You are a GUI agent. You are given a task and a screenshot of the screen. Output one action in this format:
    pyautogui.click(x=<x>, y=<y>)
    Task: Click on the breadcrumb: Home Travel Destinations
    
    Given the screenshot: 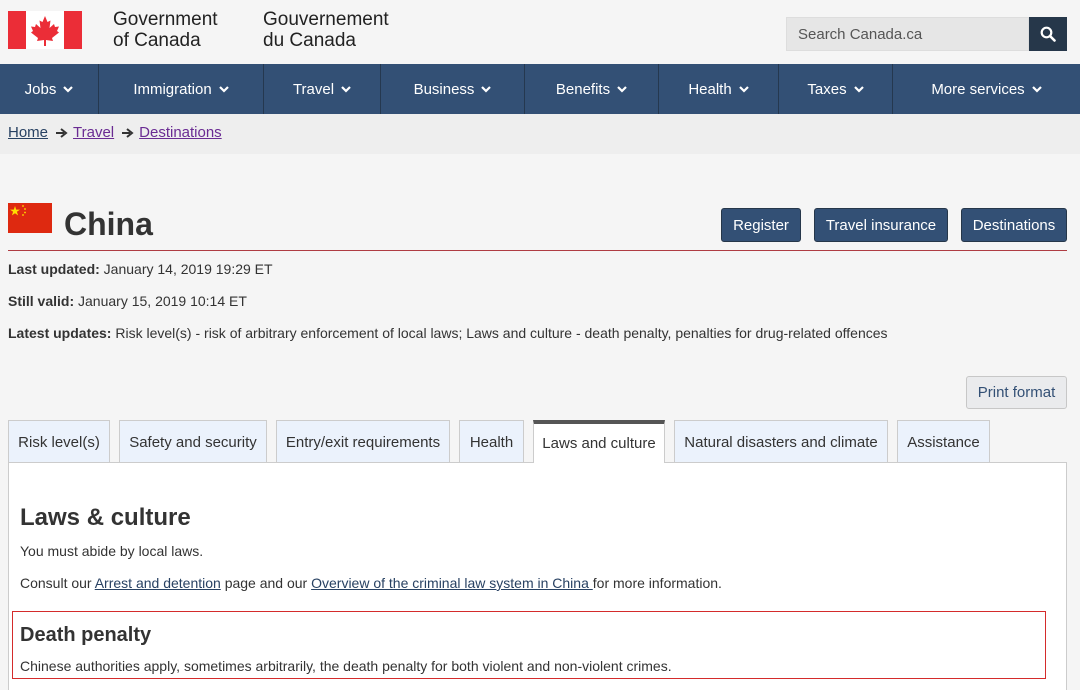 What is the action you would take?
    pyautogui.click(x=115, y=132)
    